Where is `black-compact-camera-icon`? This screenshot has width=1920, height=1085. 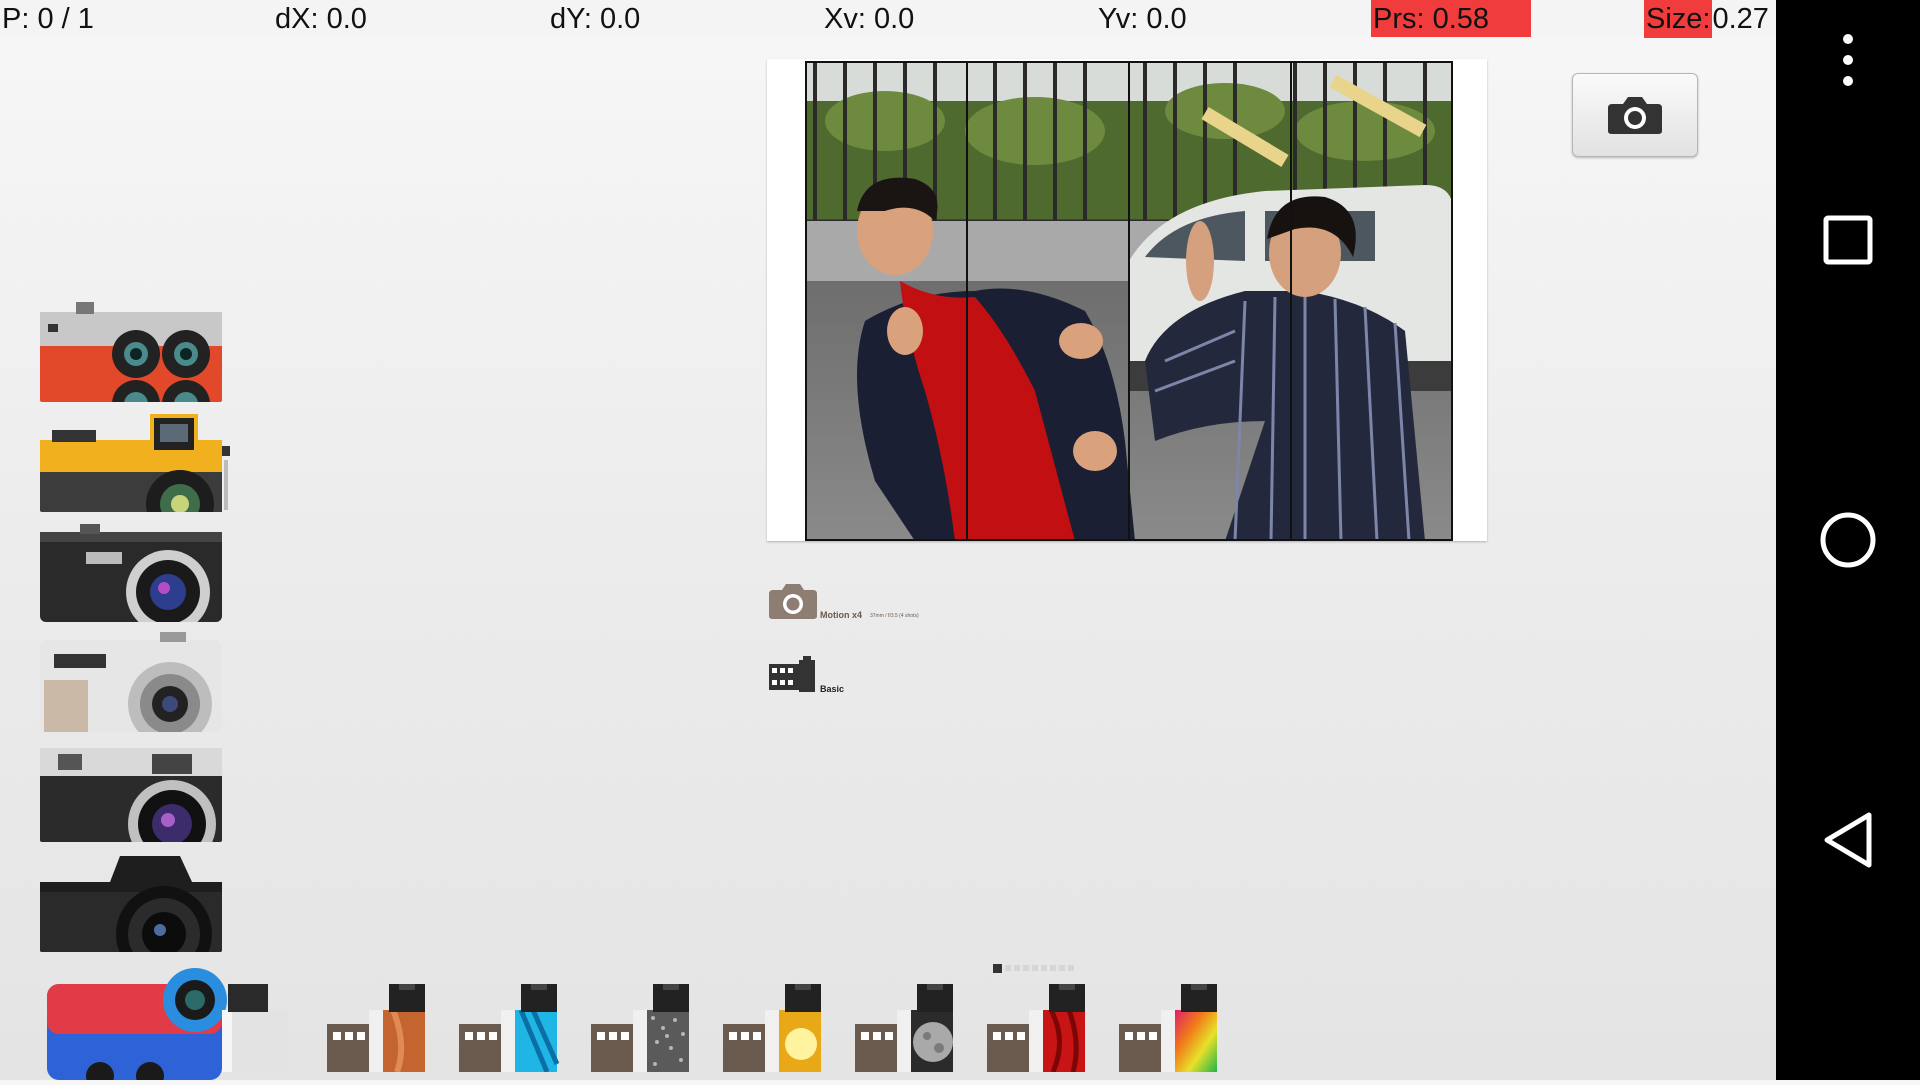
black-compact-camera-icon is located at coordinates (131, 573).